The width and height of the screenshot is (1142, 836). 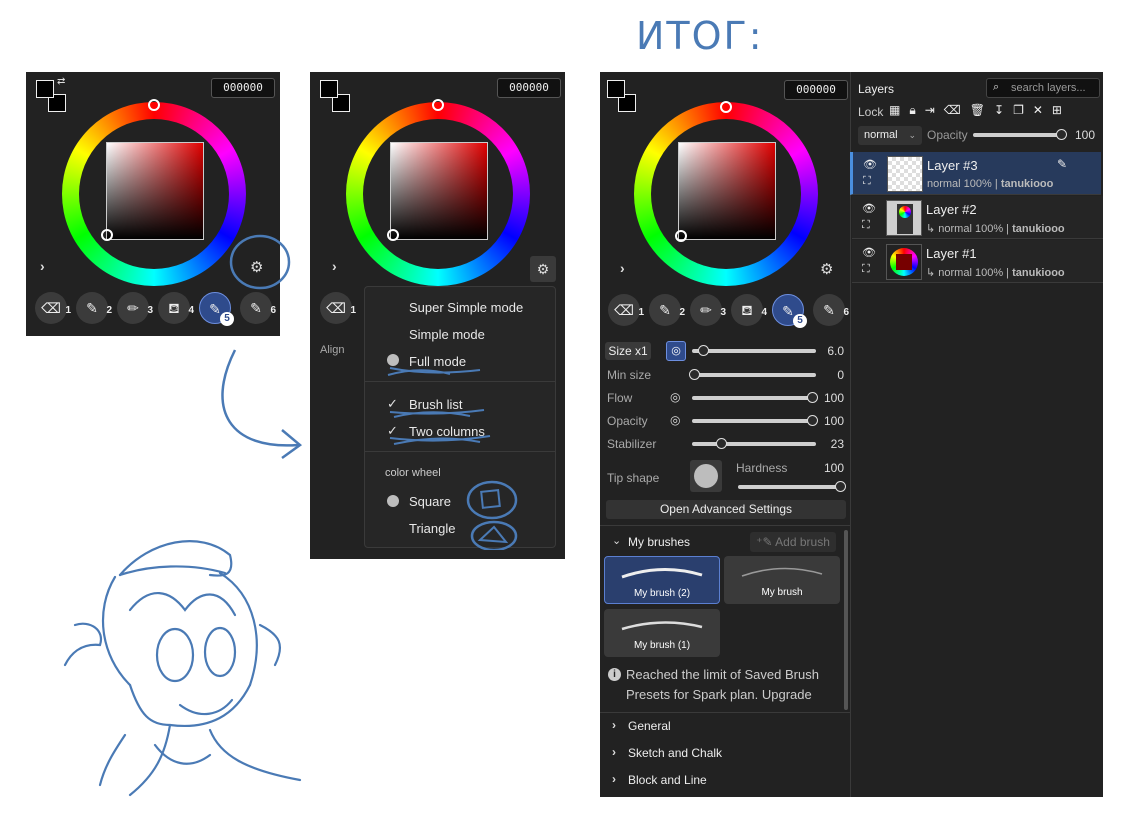 I want to click on clear-icon: ✕, so click(x=1042, y=110).